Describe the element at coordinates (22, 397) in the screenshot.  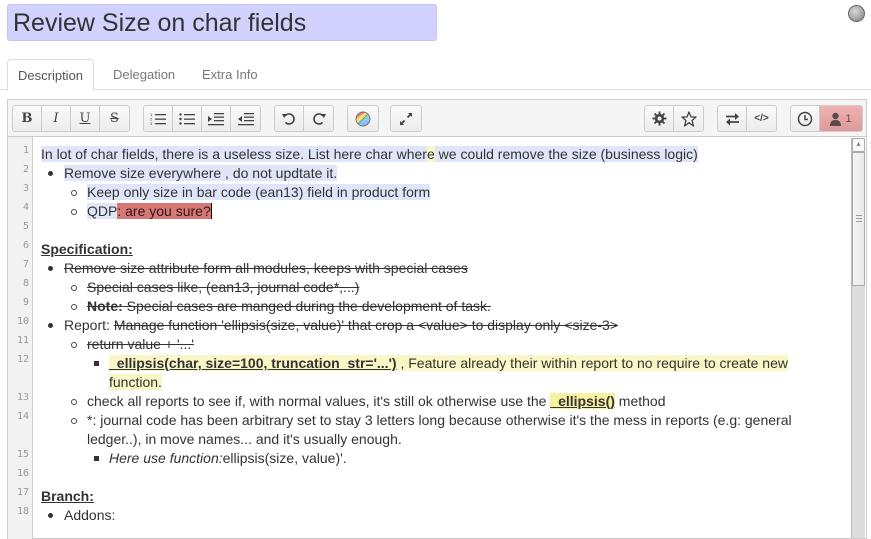
I see `line-number: 13` at that location.